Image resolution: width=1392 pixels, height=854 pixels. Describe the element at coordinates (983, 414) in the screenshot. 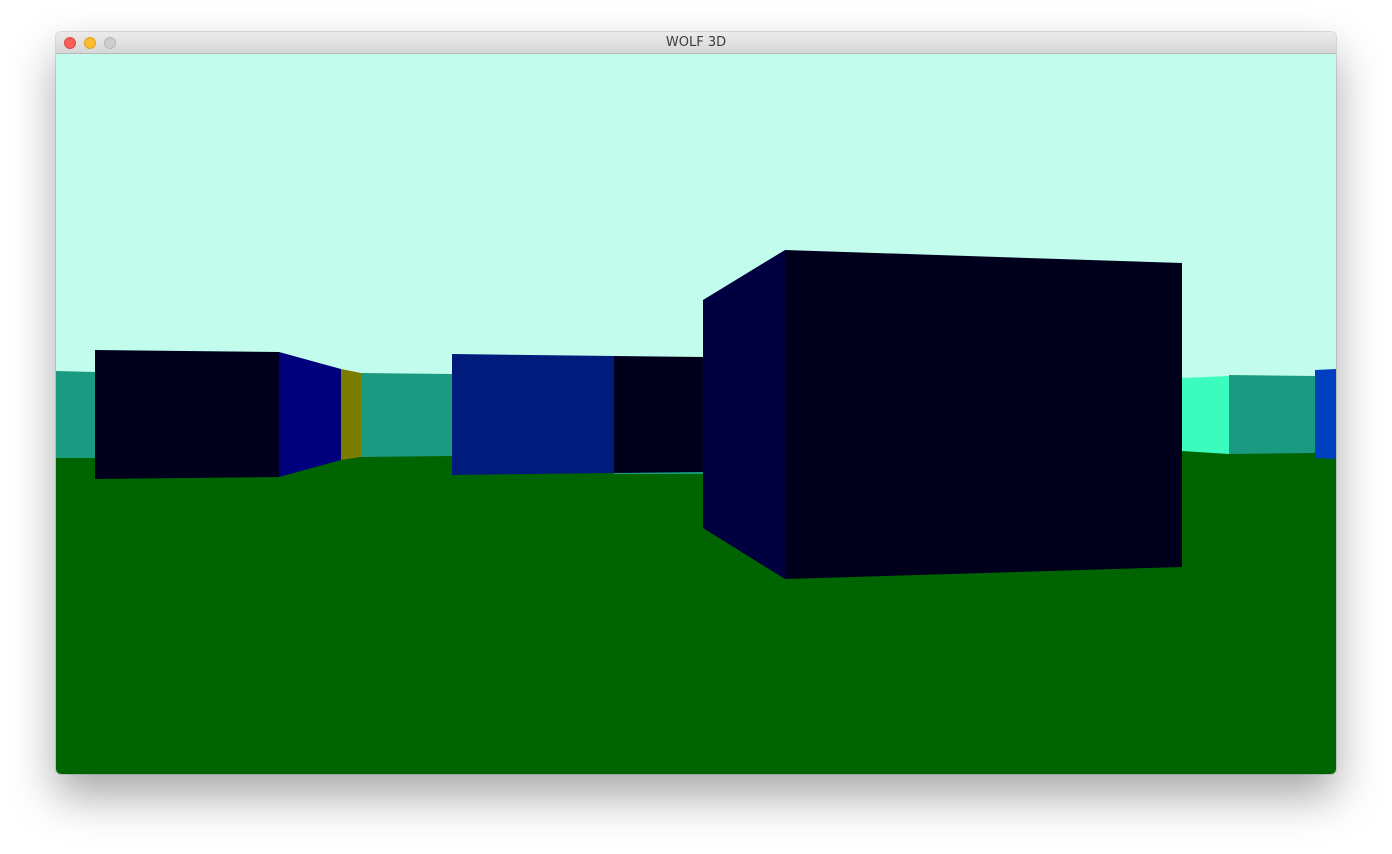

I see `near-block-front` at that location.